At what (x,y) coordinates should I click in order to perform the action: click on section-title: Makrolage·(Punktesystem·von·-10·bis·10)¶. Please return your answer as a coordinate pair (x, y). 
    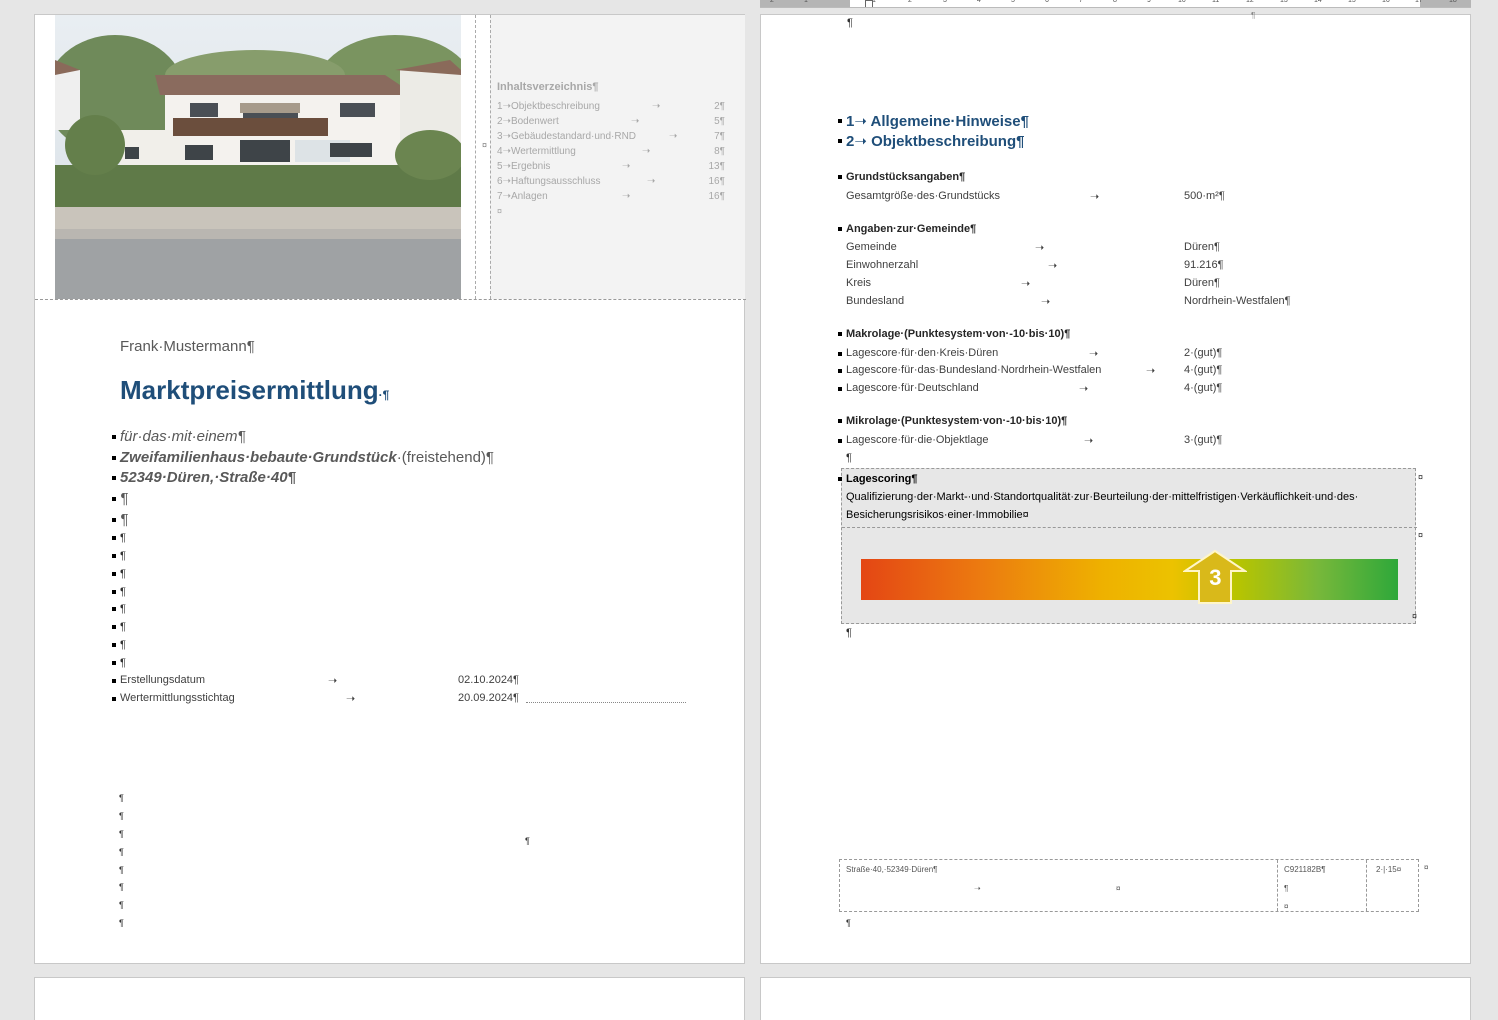
    Looking at the image, I should click on (953, 334).